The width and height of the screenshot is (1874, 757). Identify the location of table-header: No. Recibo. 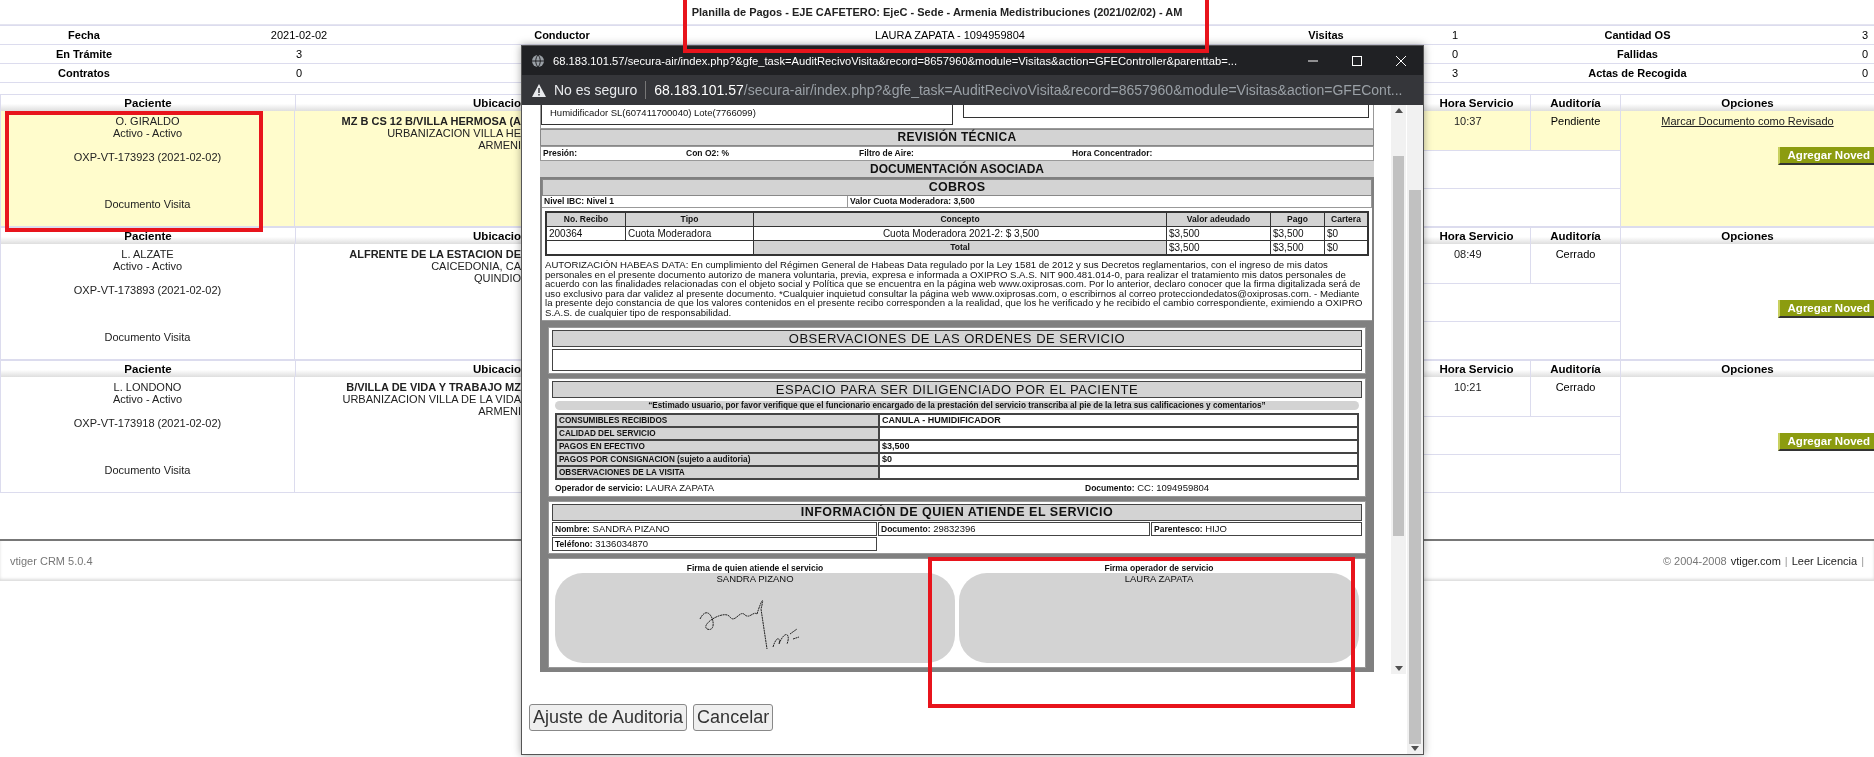
(586, 219).